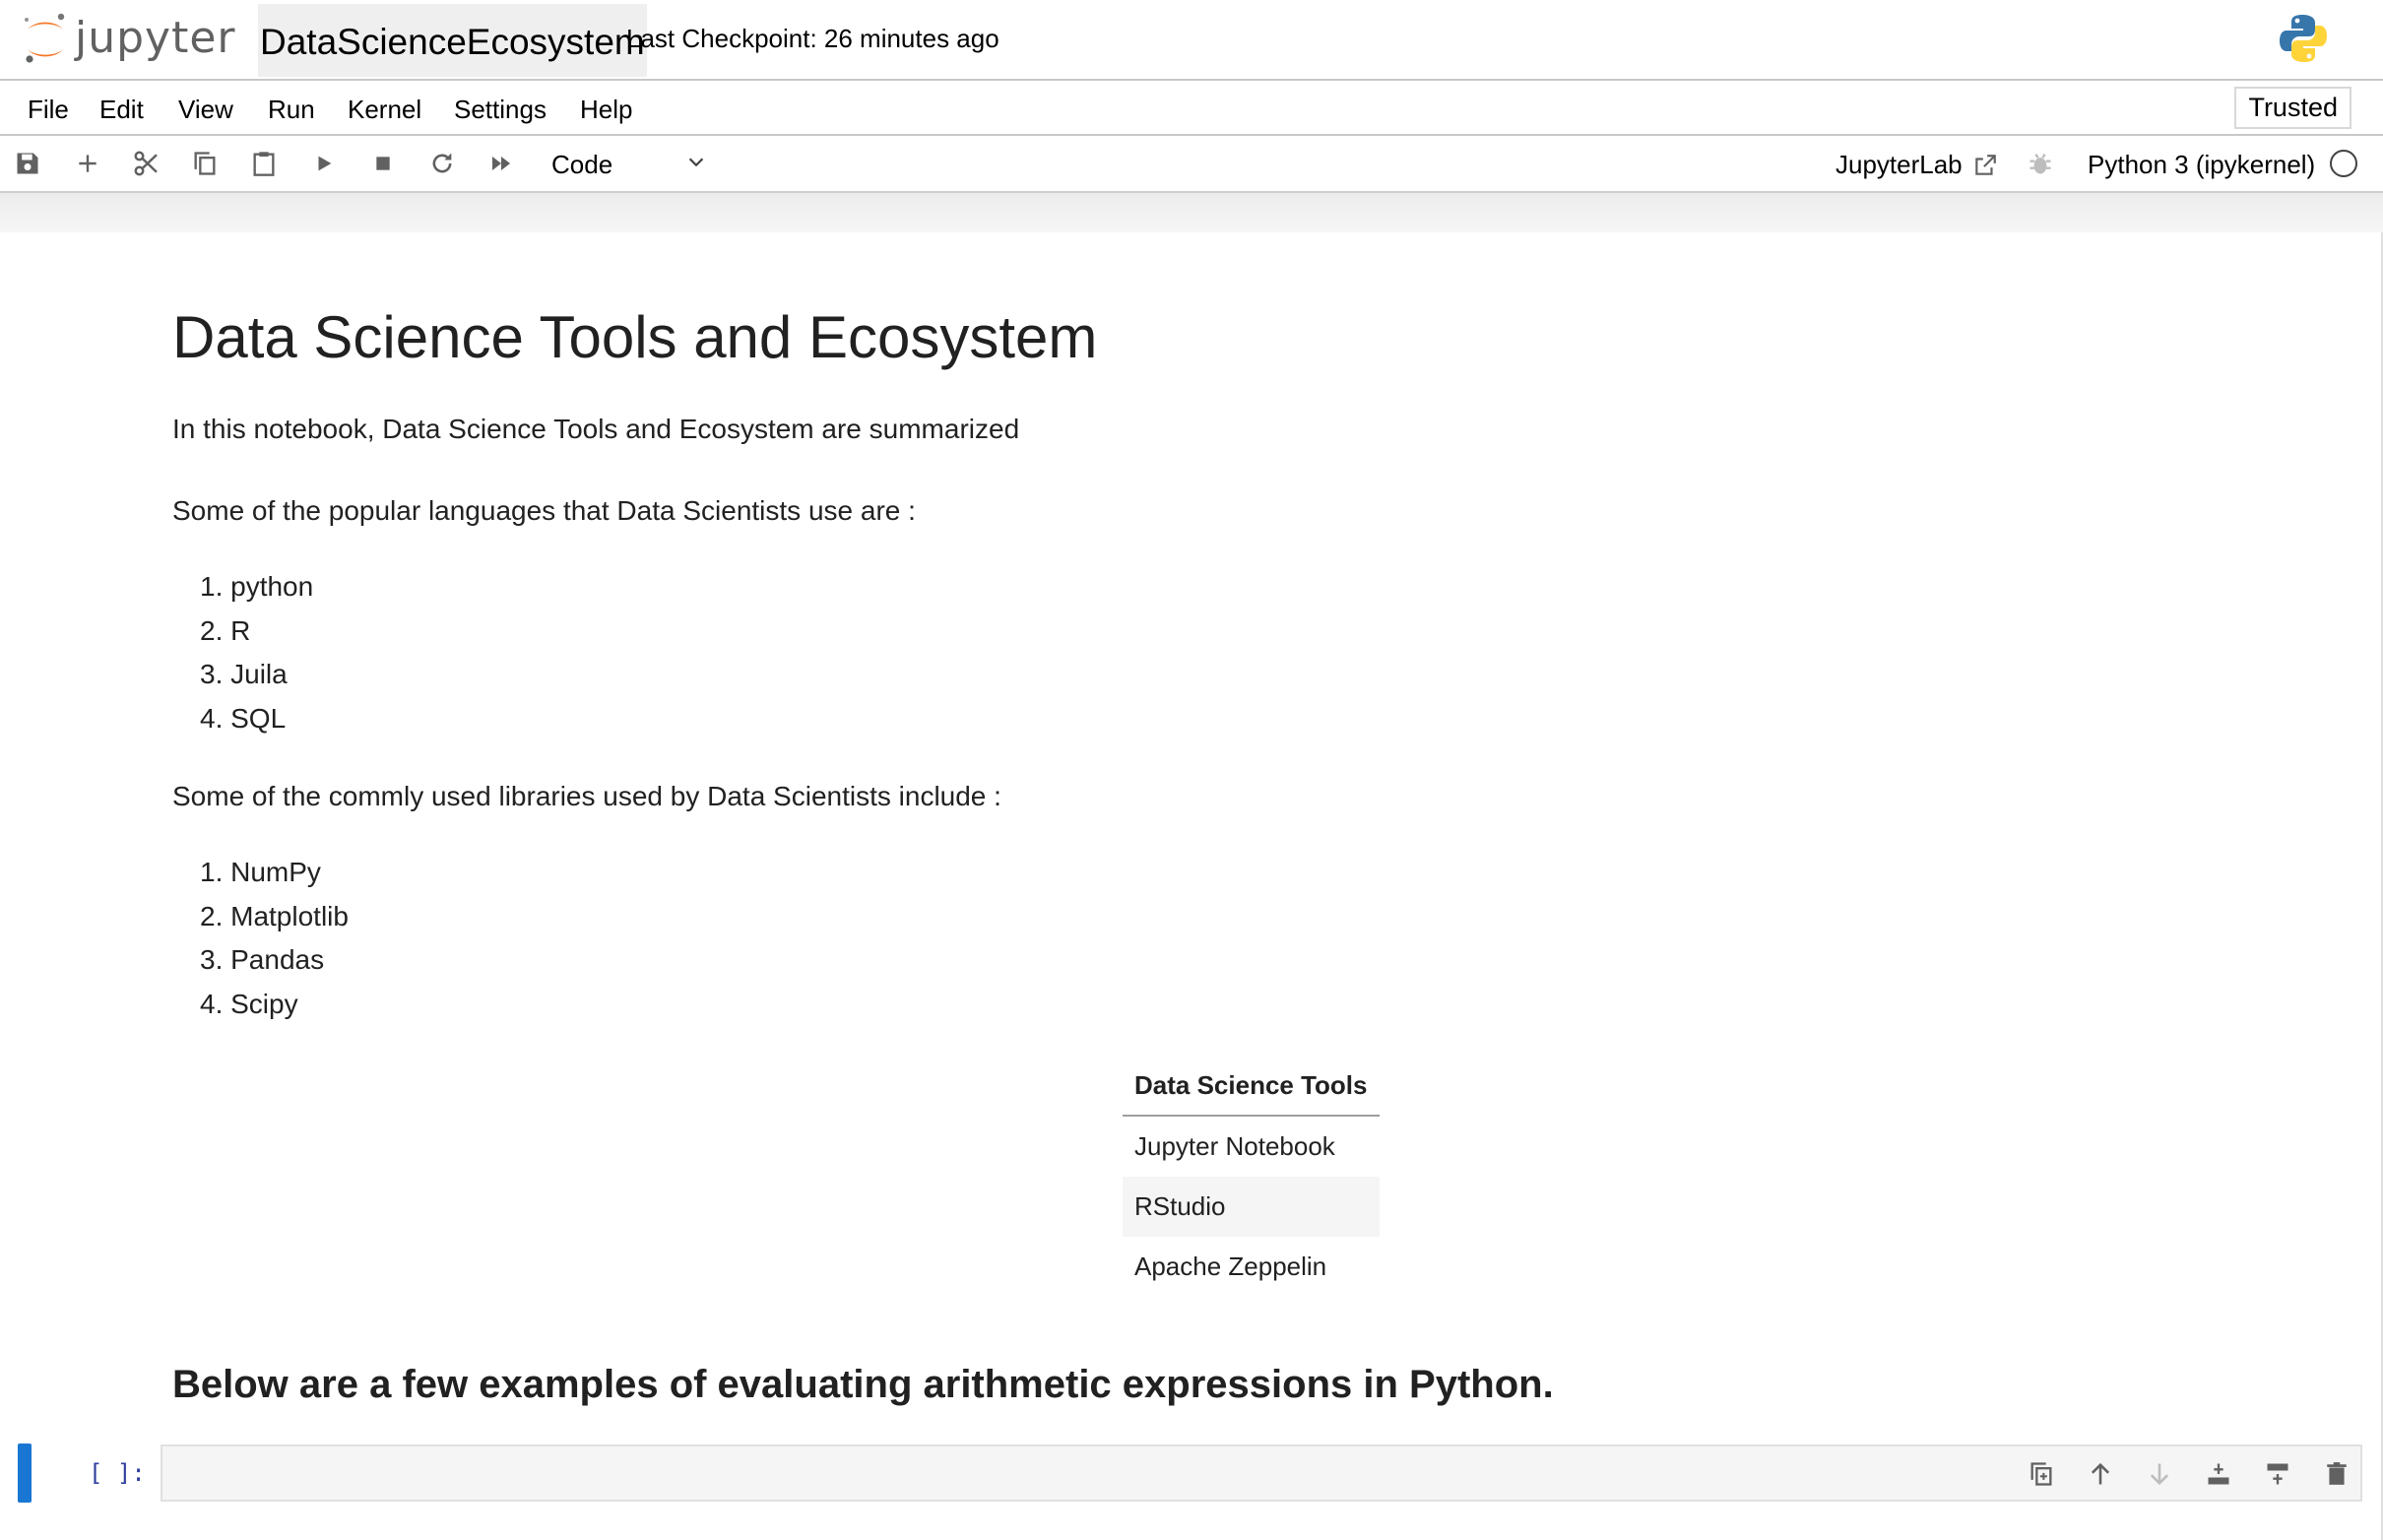 Image resolution: width=2383 pixels, height=1540 pixels. I want to click on table-cell: Apache Zeppelin, so click(1230, 1266).